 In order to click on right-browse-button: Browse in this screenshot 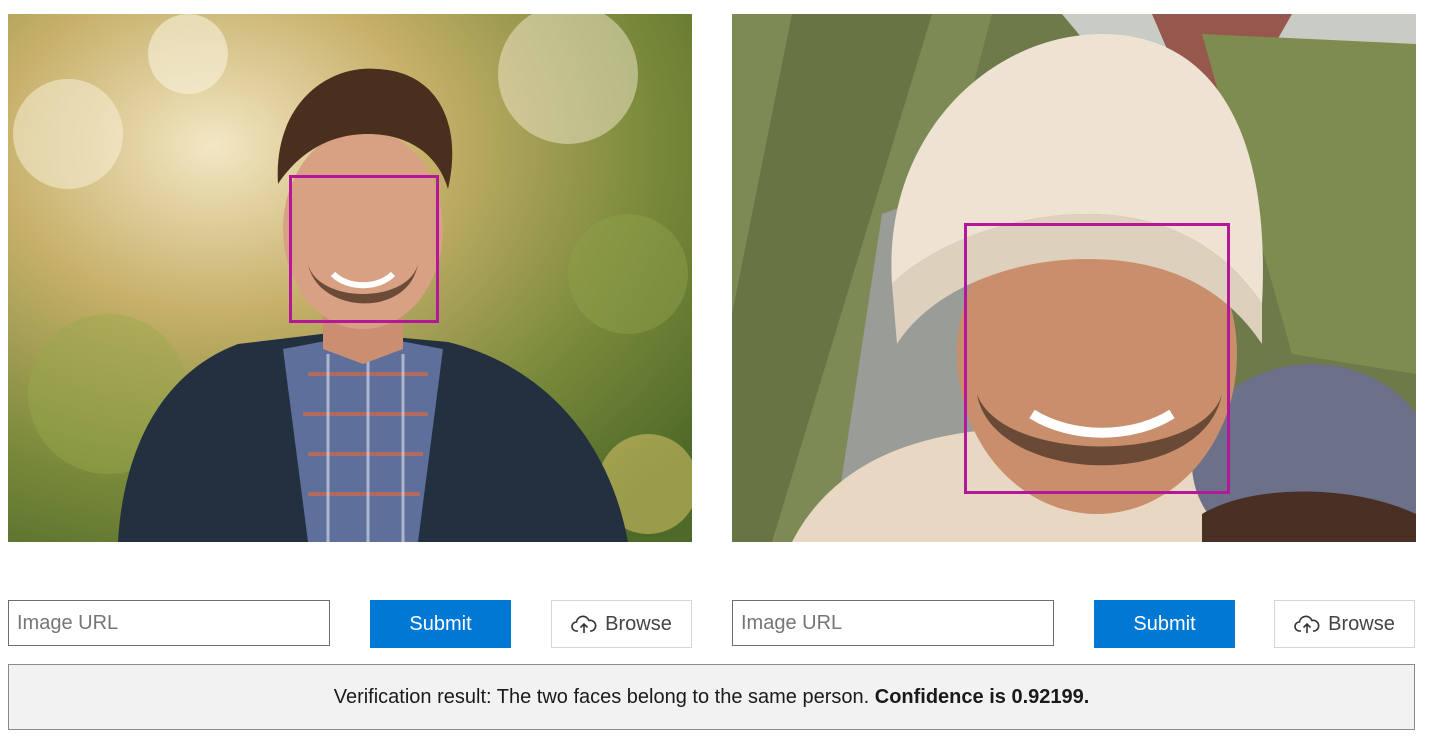, I will do `click(1344, 624)`.